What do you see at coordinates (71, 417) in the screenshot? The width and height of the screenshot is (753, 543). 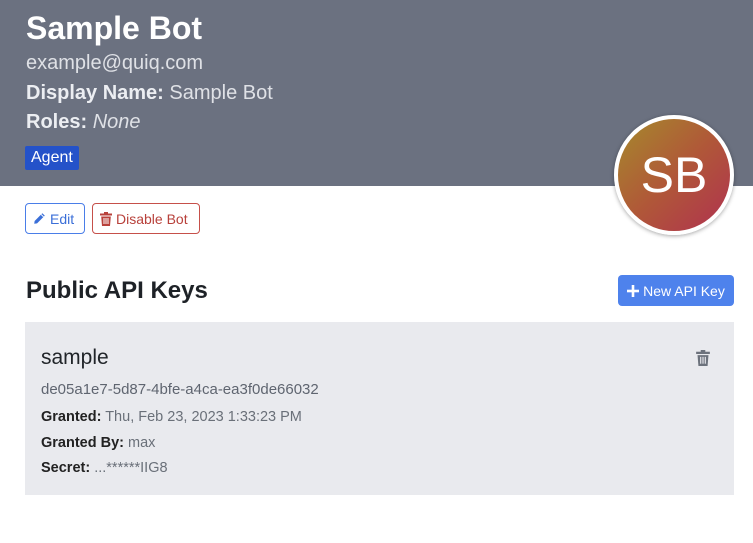 I see `granted-label: Granted:` at bounding box center [71, 417].